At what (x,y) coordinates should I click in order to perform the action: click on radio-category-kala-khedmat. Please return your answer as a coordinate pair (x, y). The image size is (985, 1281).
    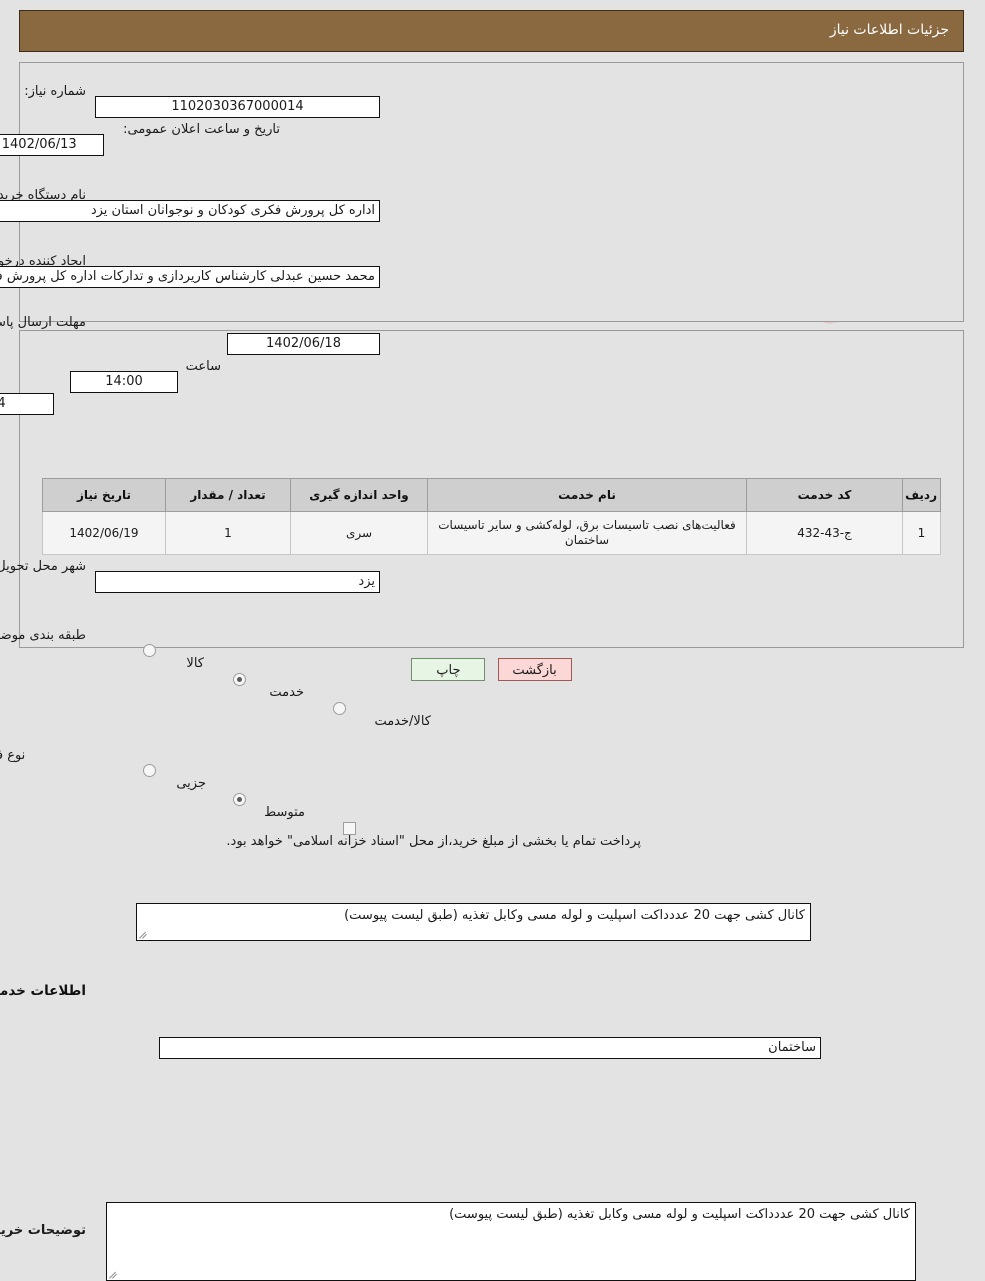
    Looking at the image, I should click on (340, 708).